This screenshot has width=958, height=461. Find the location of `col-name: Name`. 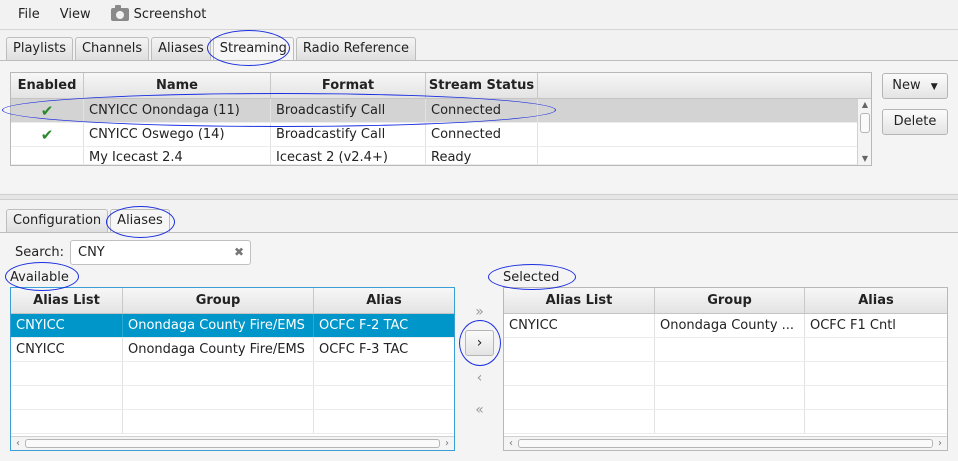

col-name: Name is located at coordinates (177, 85).